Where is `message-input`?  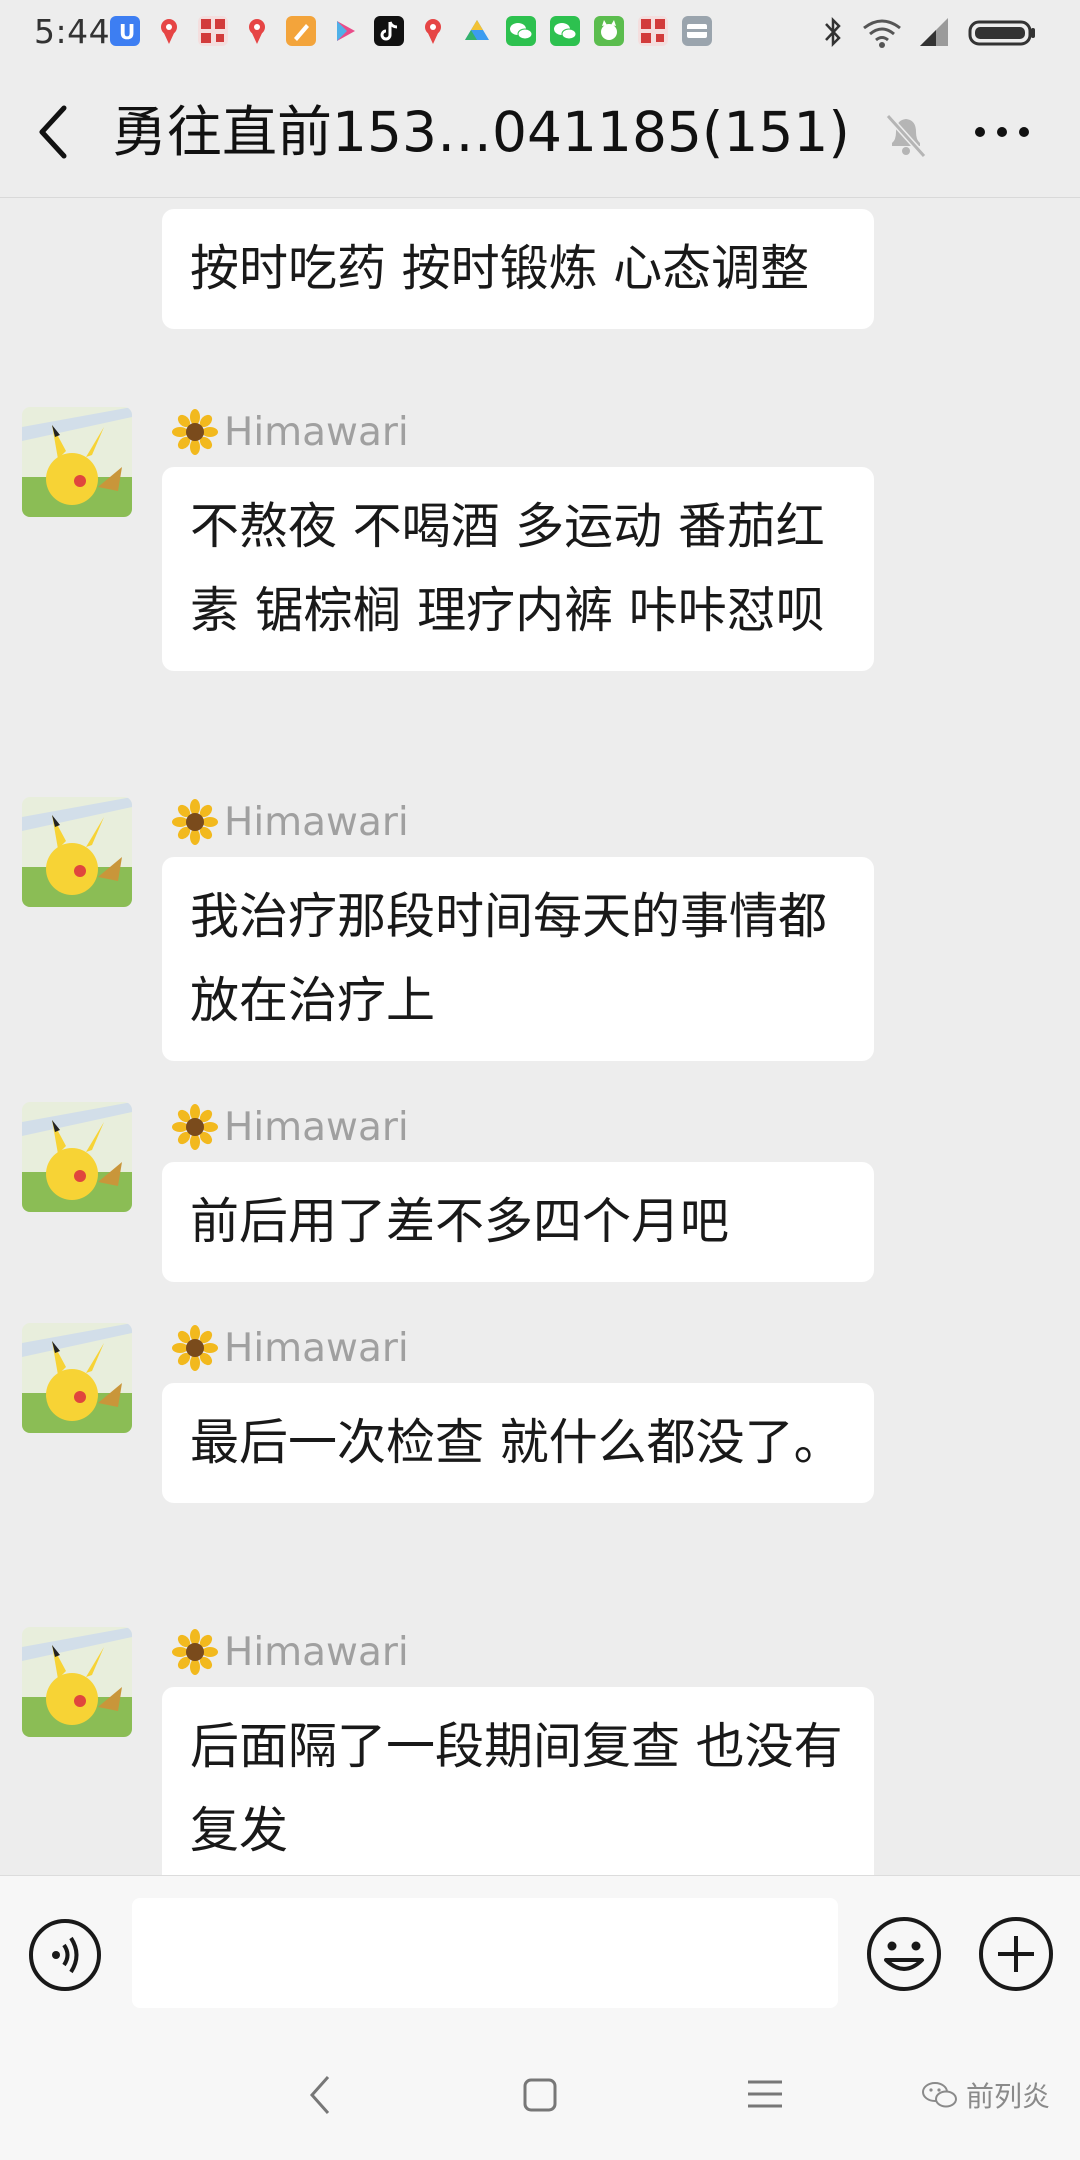
message-input is located at coordinates (485, 1953).